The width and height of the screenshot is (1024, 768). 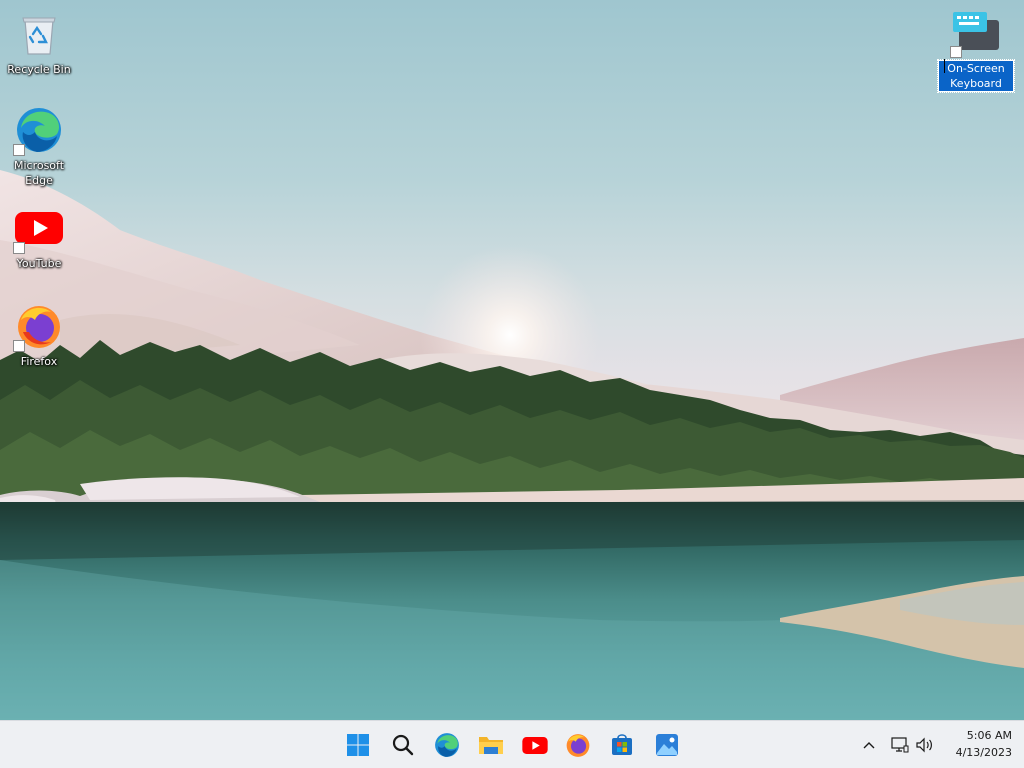 I want to click on photos-icon, so click(x=667, y=745).